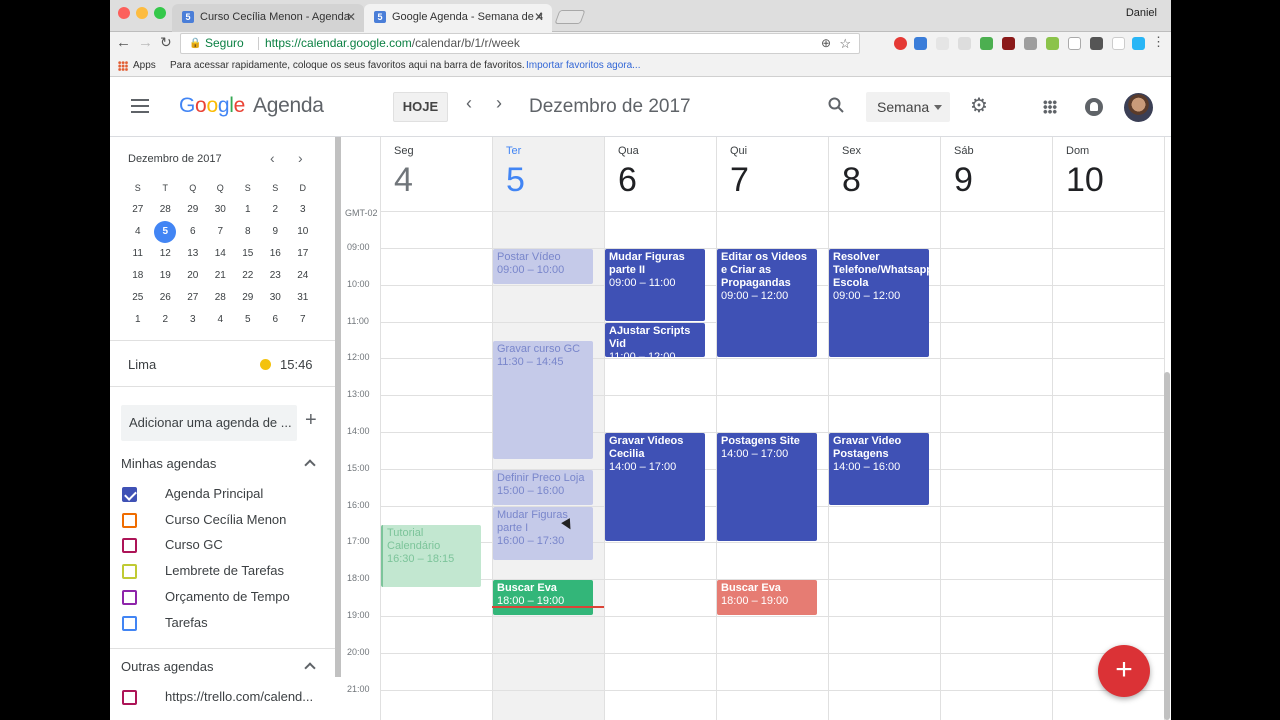  Describe the element at coordinates (221, 210) in the screenshot. I see `mini-calendar-day: 30` at that location.